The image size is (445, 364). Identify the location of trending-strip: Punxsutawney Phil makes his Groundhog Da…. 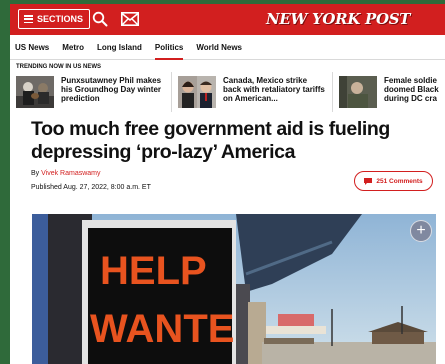
(227, 92).